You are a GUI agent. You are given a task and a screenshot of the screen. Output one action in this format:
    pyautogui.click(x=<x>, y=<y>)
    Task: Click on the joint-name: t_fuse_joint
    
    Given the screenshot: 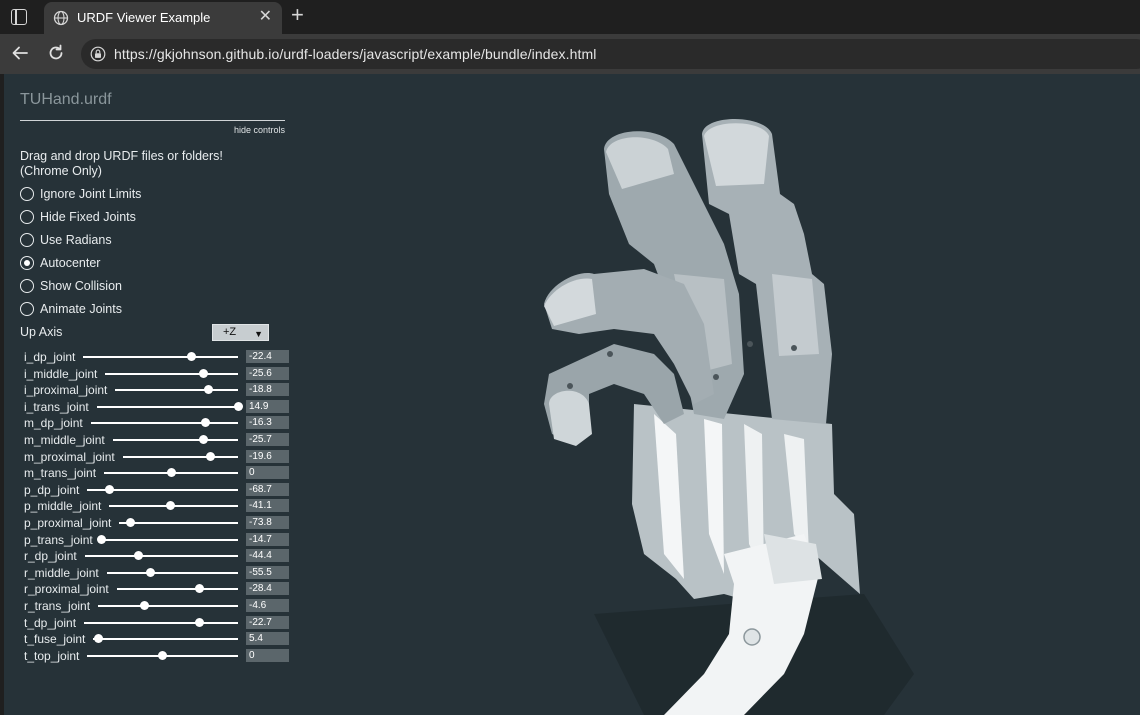 What is the action you would take?
    pyautogui.click(x=55, y=639)
    